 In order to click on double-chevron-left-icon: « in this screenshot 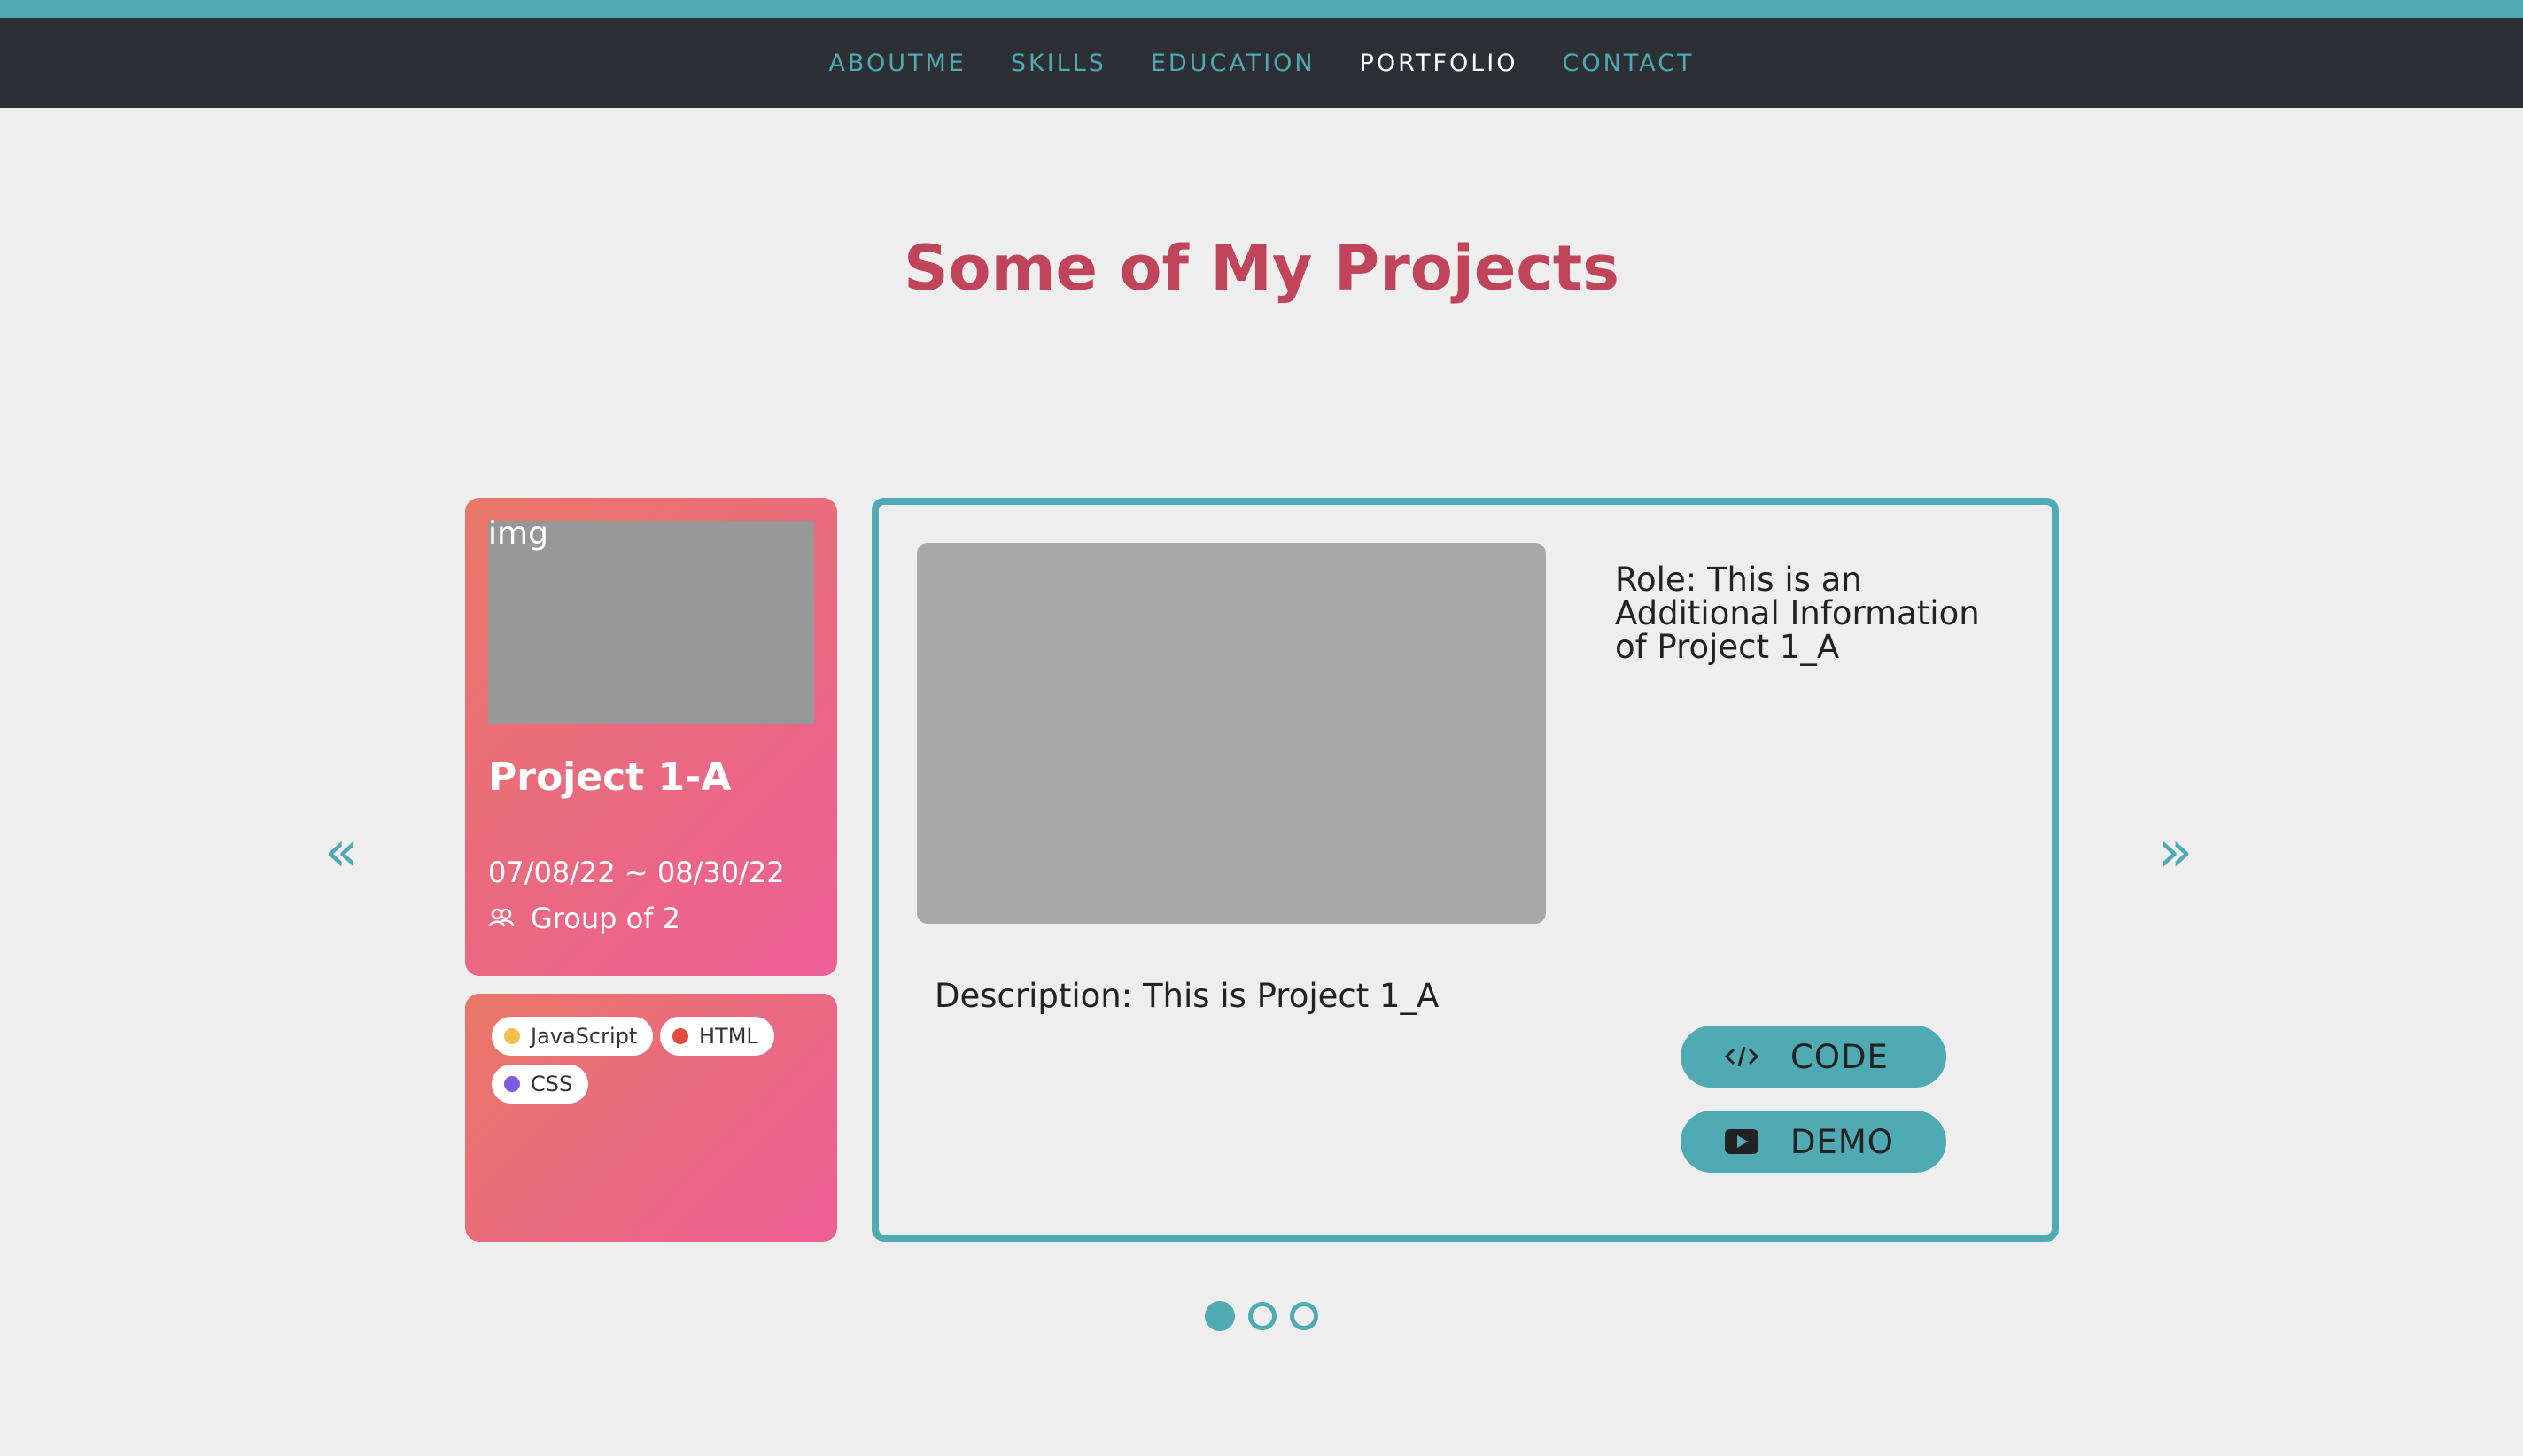, I will do `click(342, 852)`.